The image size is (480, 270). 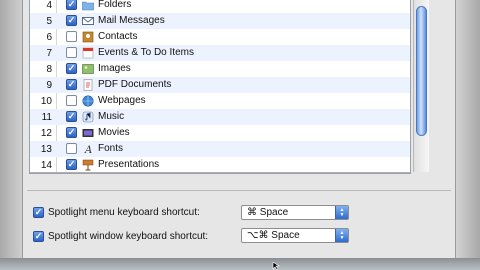 What do you see at coordinates (49, 69) in the screenshot?
I see `row-number: 8` at bounding box center [49, 69].